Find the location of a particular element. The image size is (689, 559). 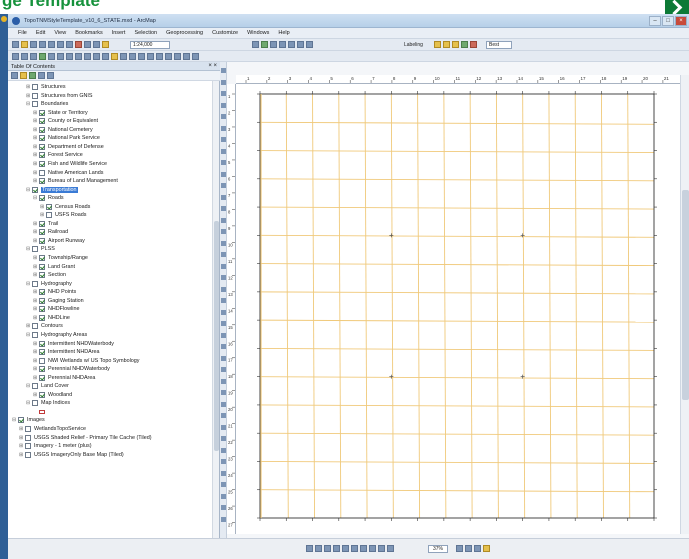

fixed-zoom-in-icon is located at coordinates (51, 56).